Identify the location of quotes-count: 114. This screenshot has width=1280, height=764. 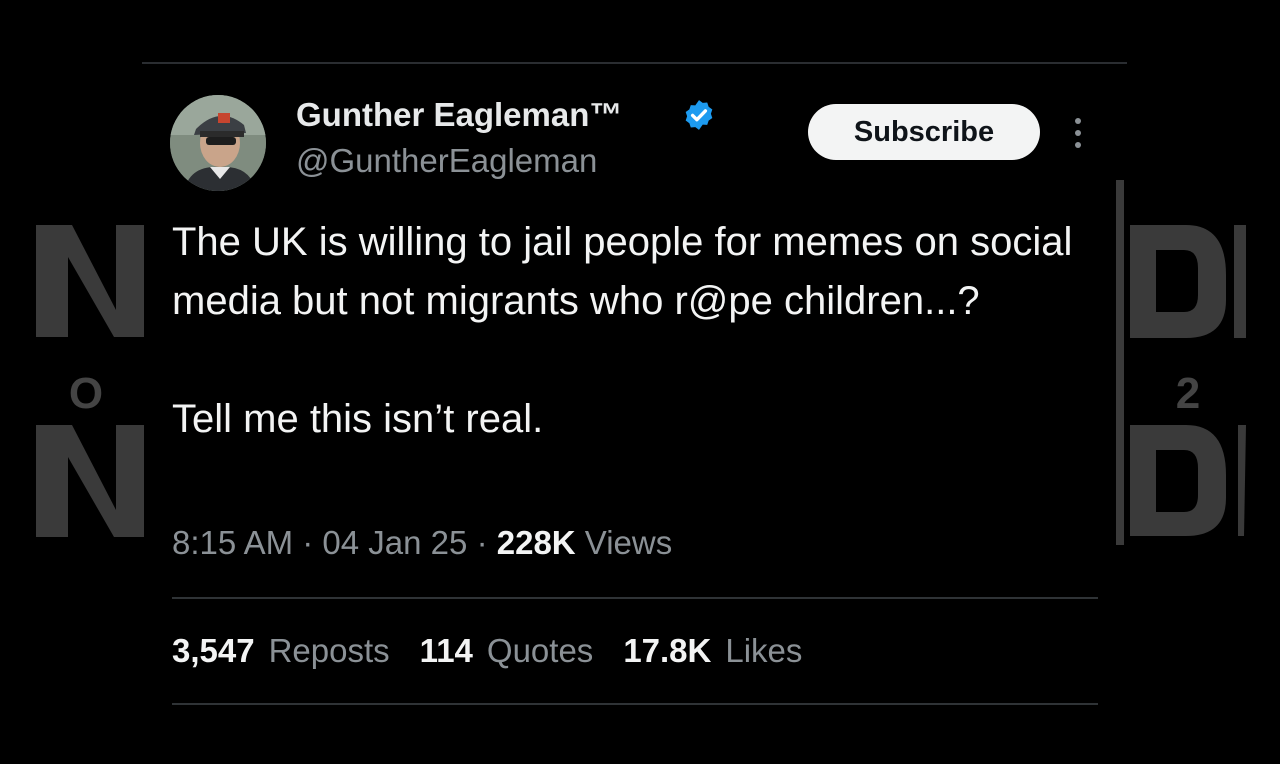
(446, 650).